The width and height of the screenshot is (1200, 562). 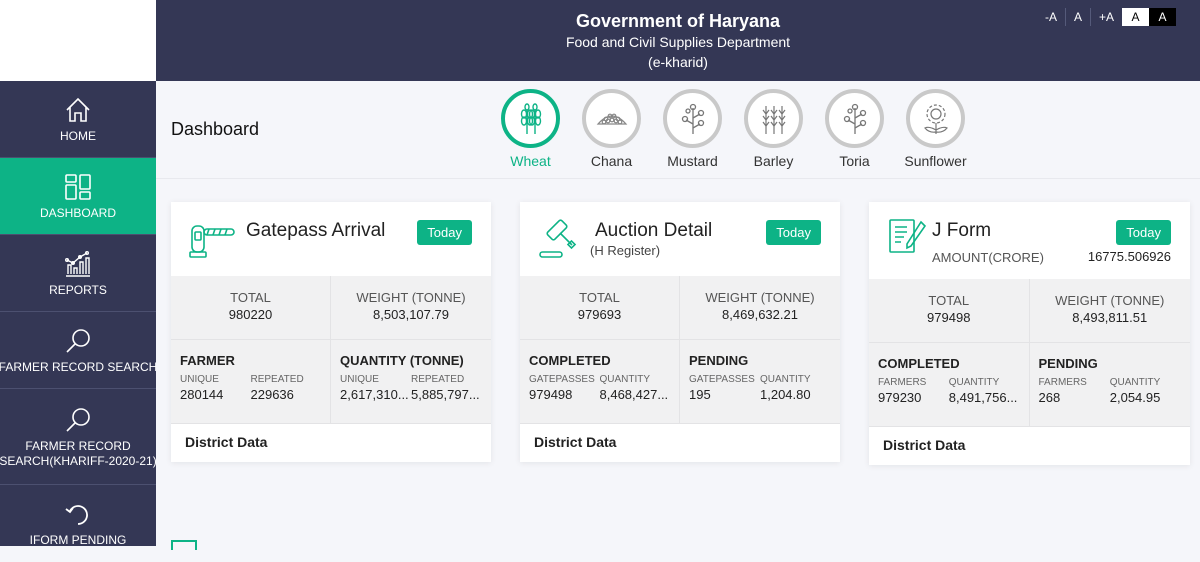 What do you see at coordinates (949, 317) in the screenshot?
I see `total-value: 979498` at bounding box center [949, 317].